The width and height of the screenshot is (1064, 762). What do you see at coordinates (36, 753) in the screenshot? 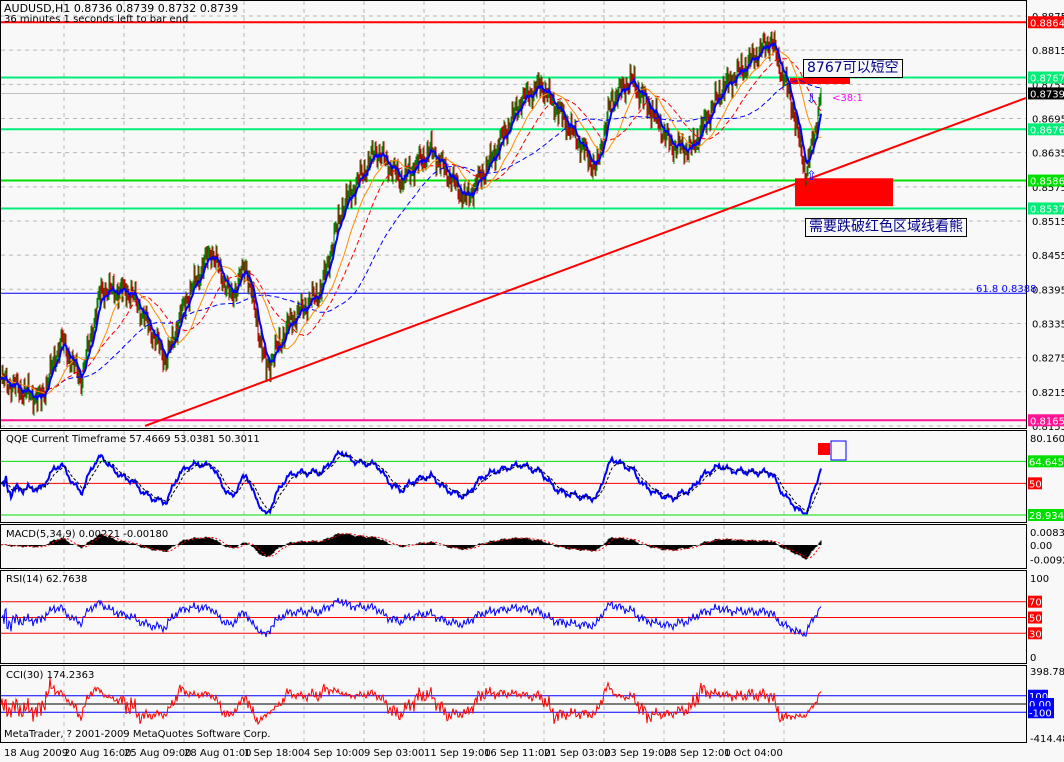
I see `x-tick-label: 18 Aug 2009` at bounding box center [36, 753].